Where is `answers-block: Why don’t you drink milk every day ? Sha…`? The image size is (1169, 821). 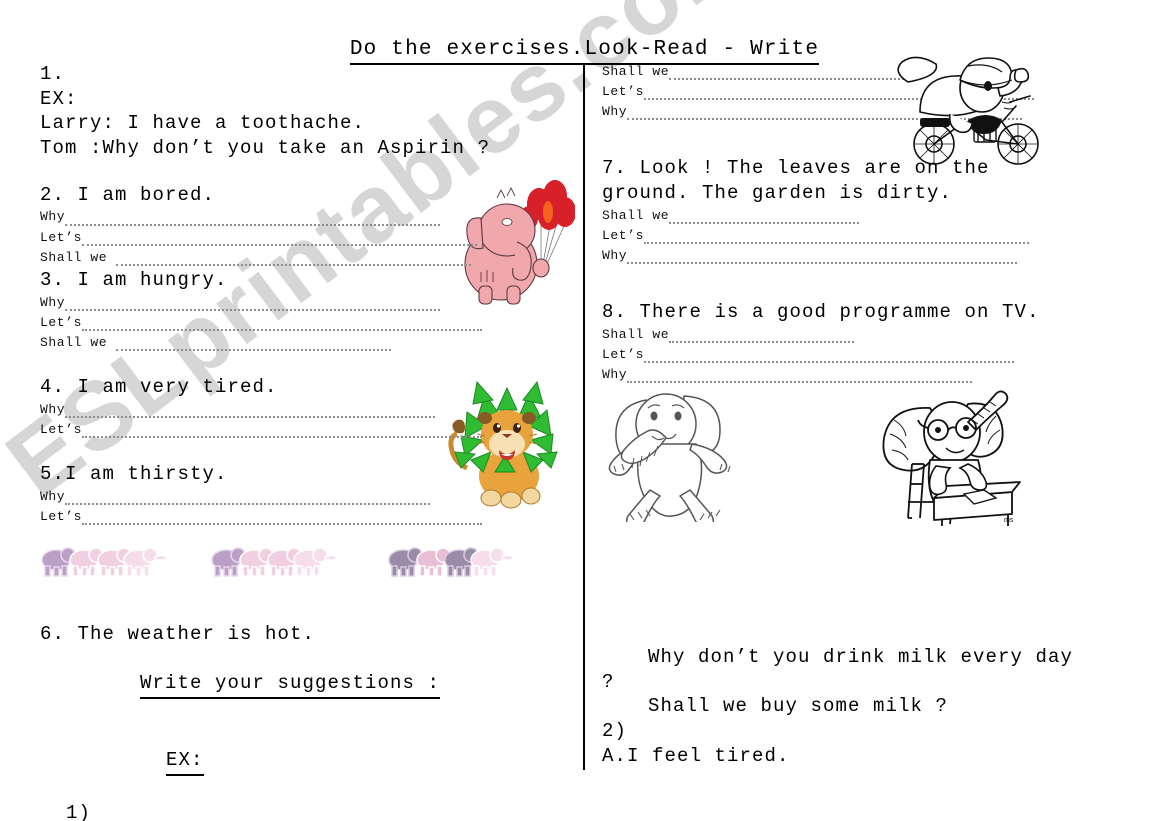 answers-block: Why don’t you drink milk every day ? Sha… is located at coordinates (872, 706).